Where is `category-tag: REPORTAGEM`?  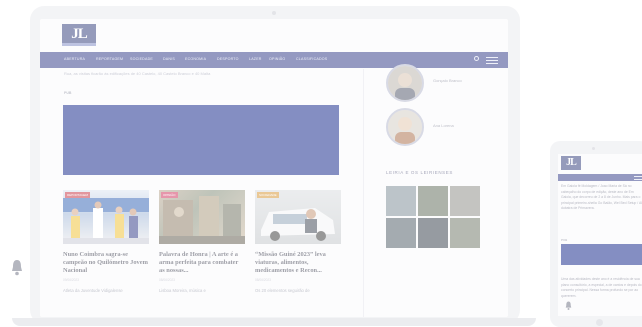
category-tag: REPORTAGEM is located at coordinates (78, 195).